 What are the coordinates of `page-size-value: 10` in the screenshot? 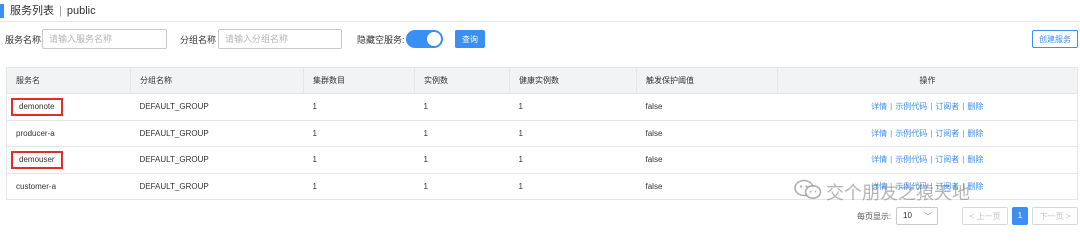 It's located at (907, 215).